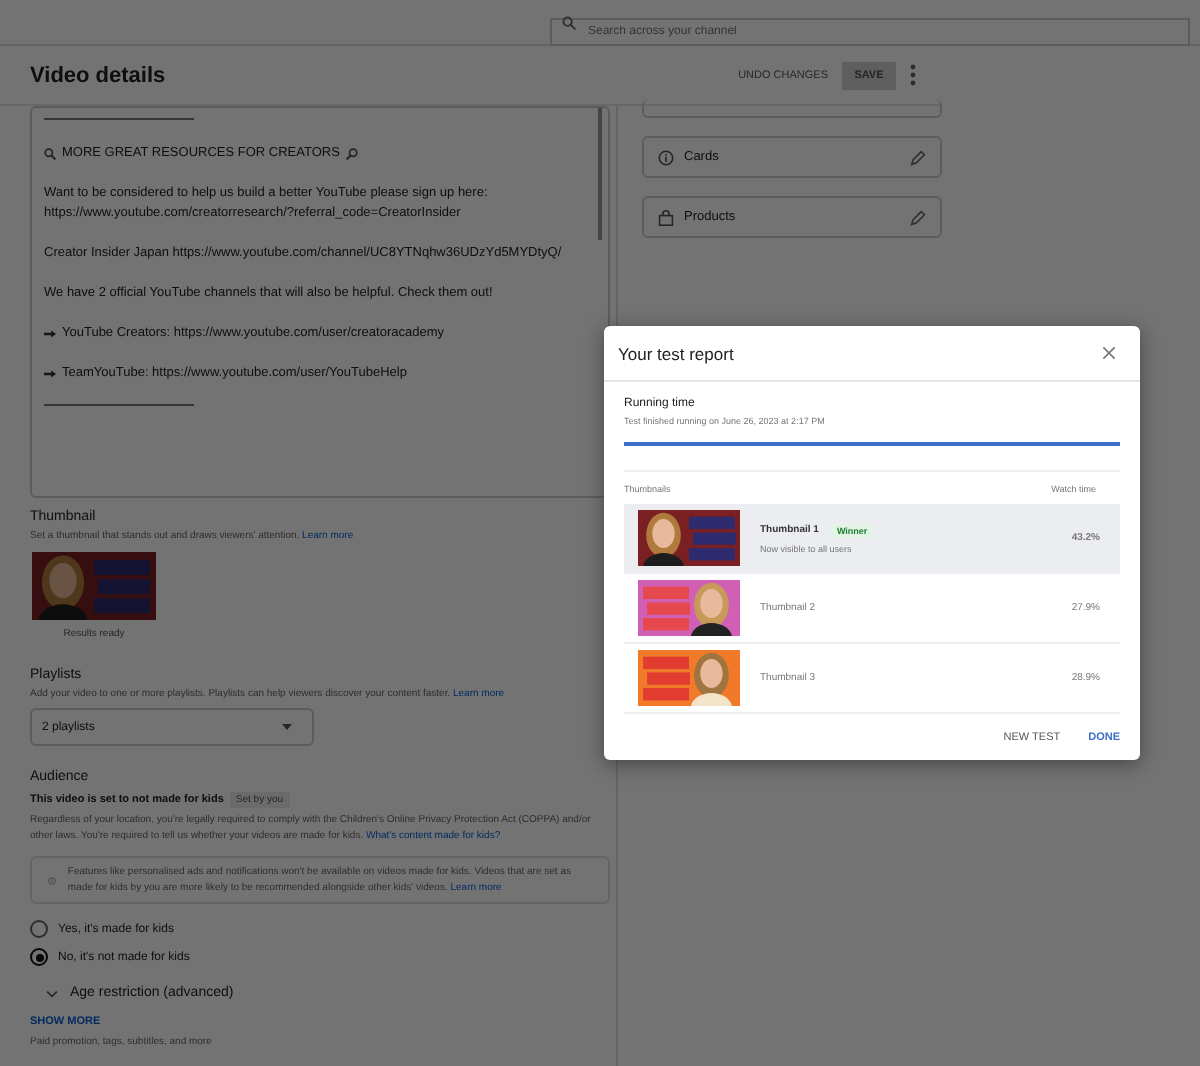 Image resolution: width=1200 pixels, height=1066 pixels. I want to click on info-icon, so click(666, 157).